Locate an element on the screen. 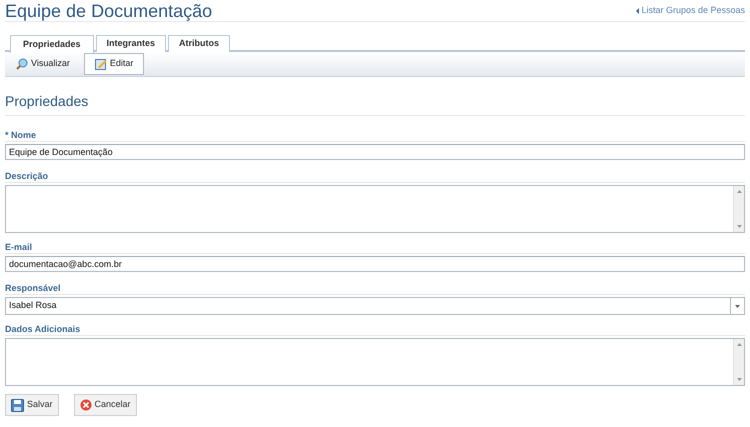  text-field: documentacao@abc.com.br is located at coordinates (375, 264).